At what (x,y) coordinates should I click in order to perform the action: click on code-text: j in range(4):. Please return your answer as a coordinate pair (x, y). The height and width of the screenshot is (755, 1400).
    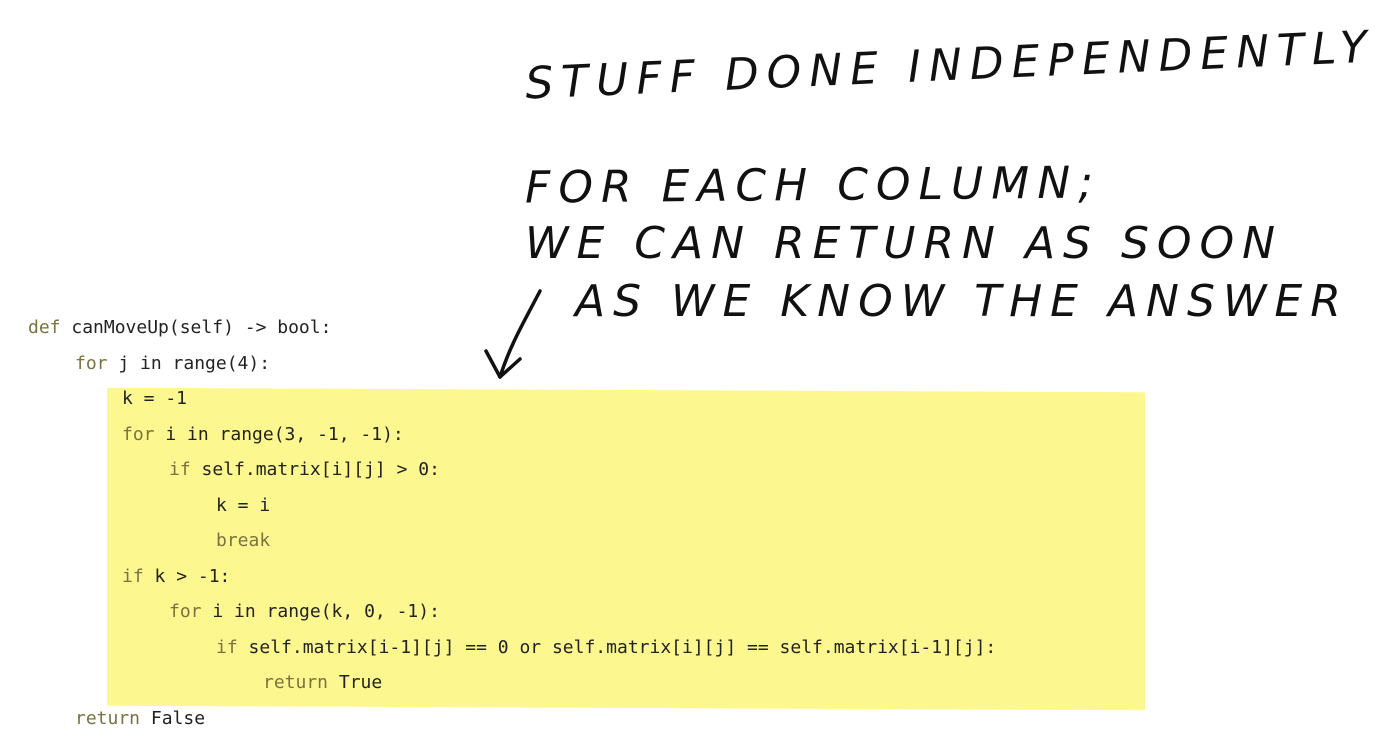
    Looking at the image, I should click on (189, 363).